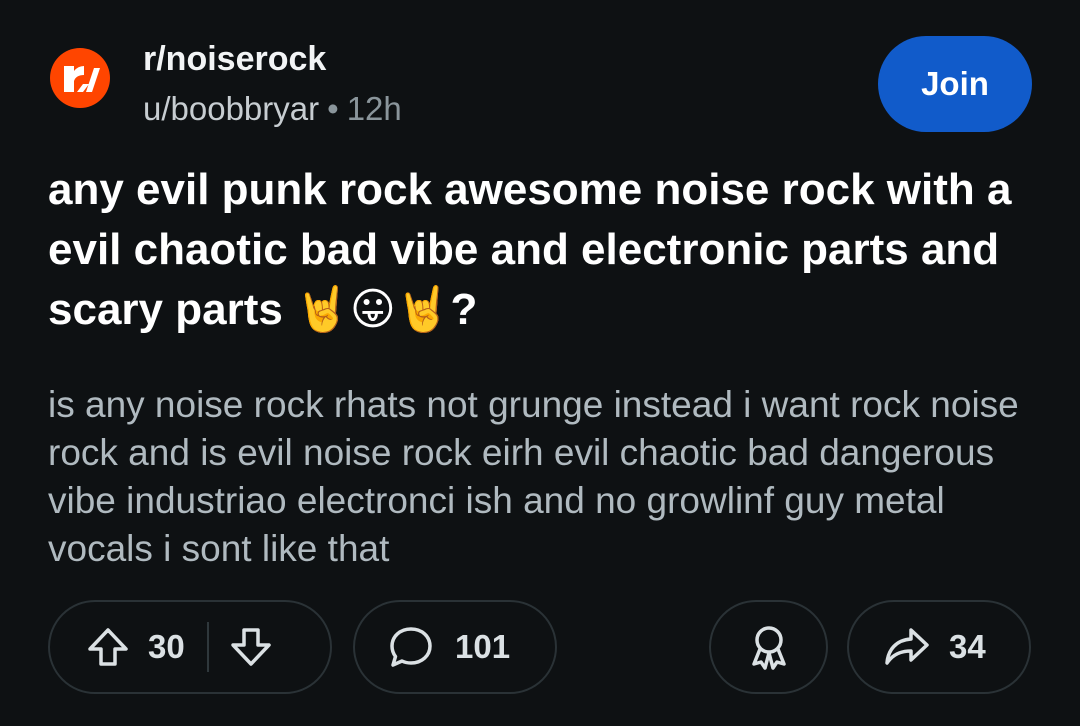 This screenshot has height=726, width=1080. Describe the element at coordinates (483, 646) in the screenshot. I see `comment-count: 101` at that location.